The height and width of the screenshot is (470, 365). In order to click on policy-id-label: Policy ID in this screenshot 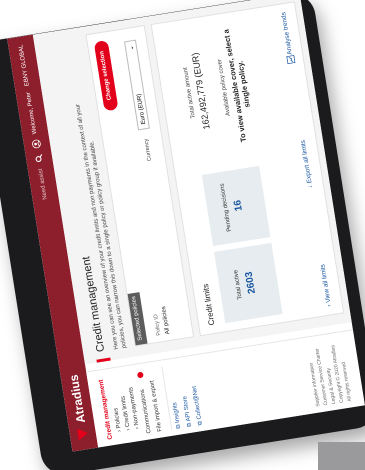, I will do `click(158, 325)`.